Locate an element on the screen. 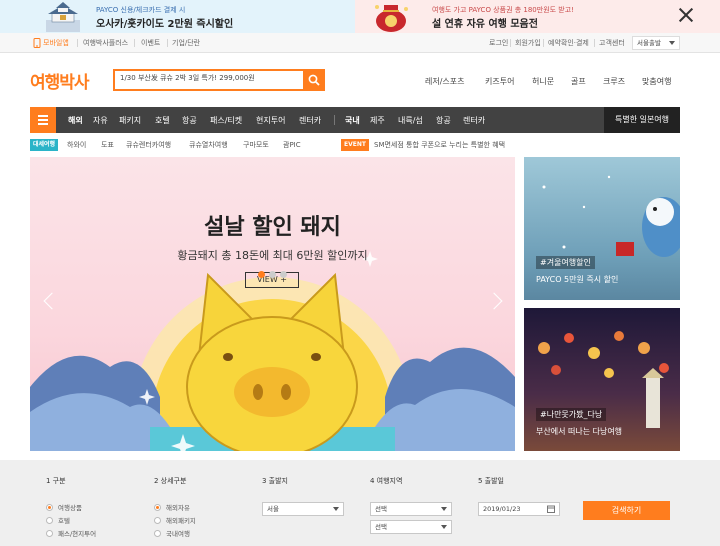  radio-label: 패스/현지투어 is located at coordinates (77, 534).